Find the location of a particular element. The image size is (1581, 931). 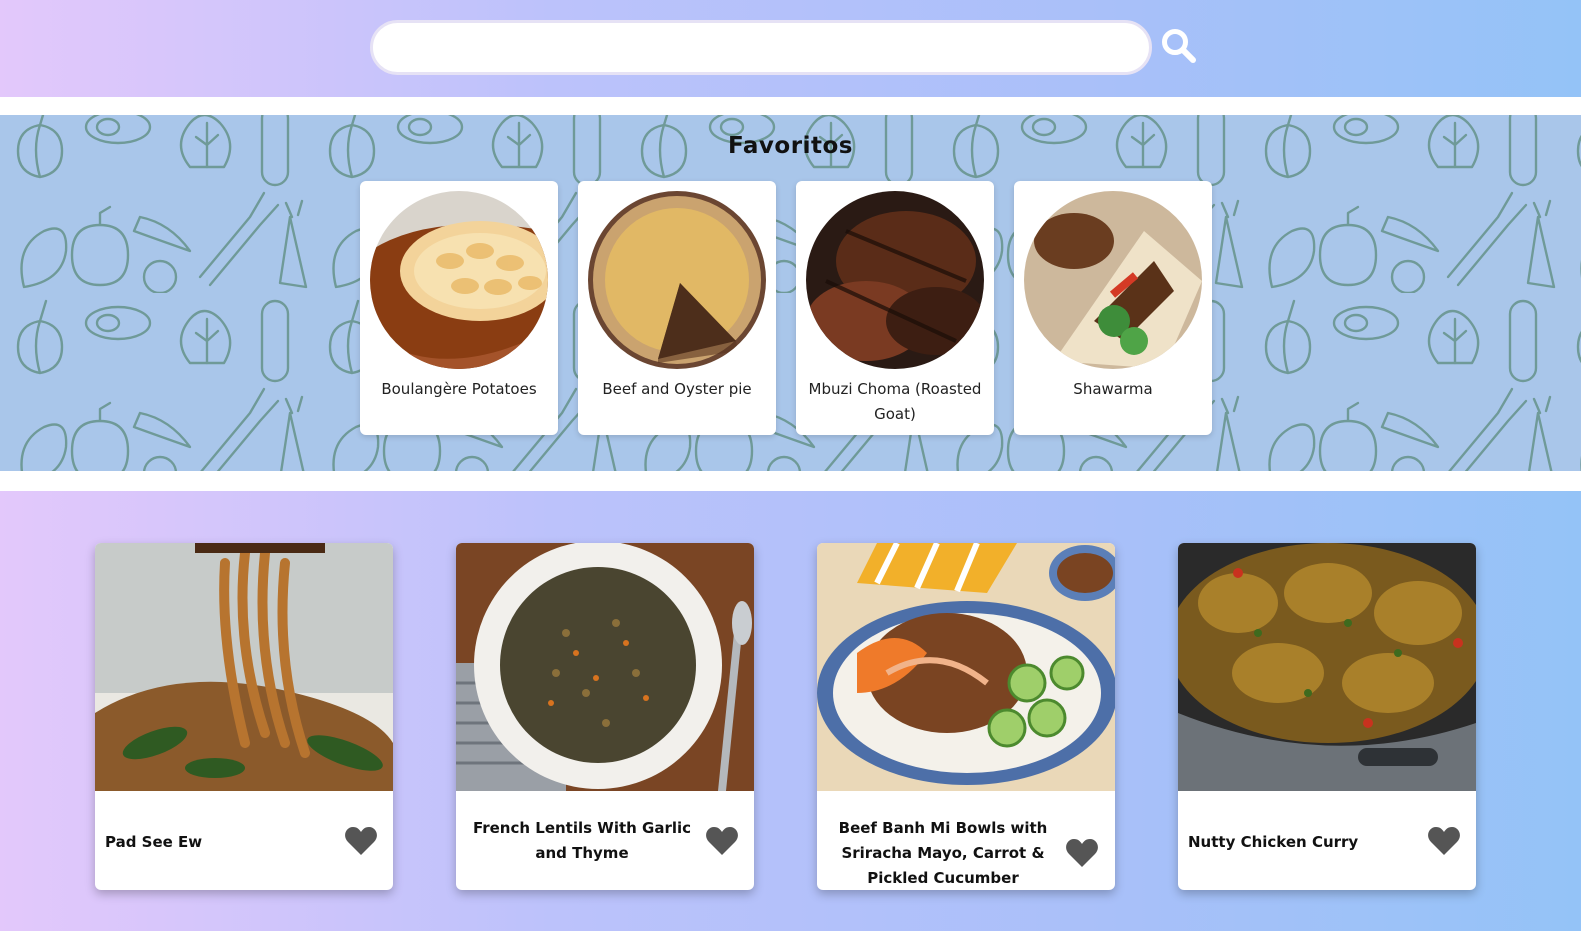

favorite-card: Shawarma is located at coordinates (1113, 308).